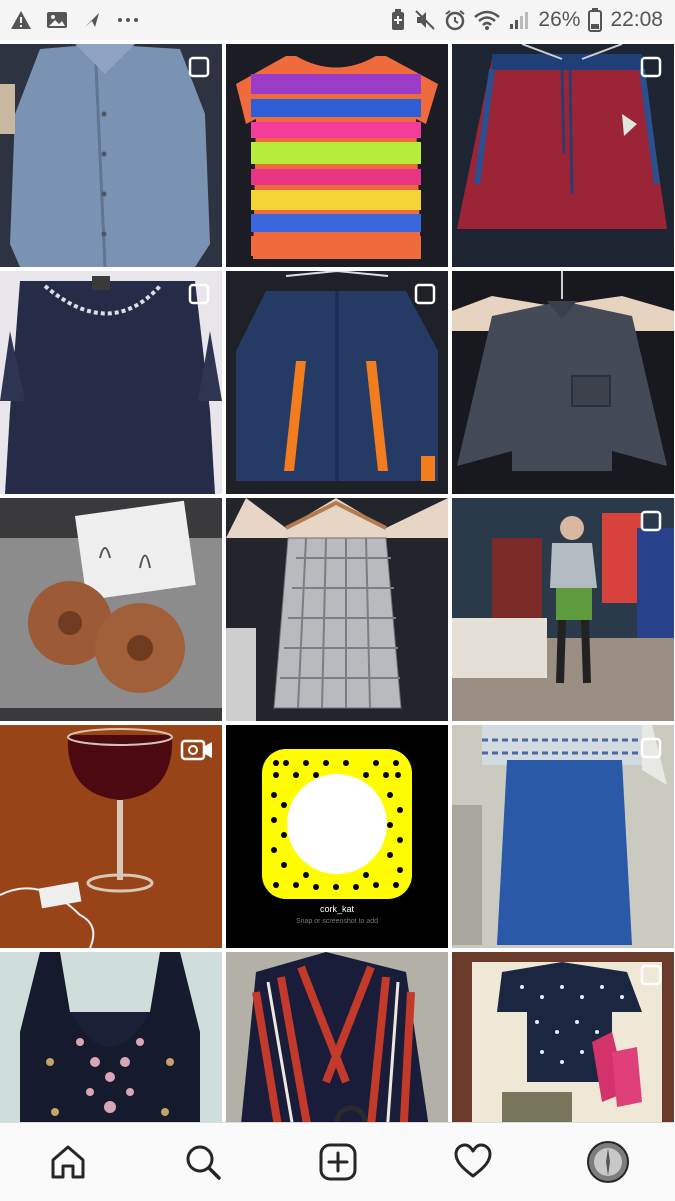 Image resolution: width=675 pixels, height=1201 pixels. I want to click on search-button, so click(203, 1162).